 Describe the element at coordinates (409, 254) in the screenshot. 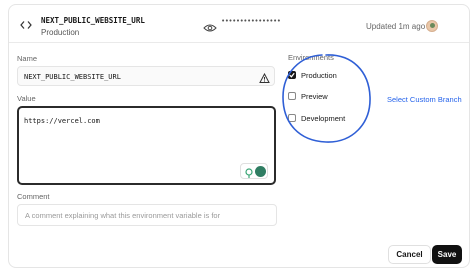

I see `cancel-button: Cancel` at that location.